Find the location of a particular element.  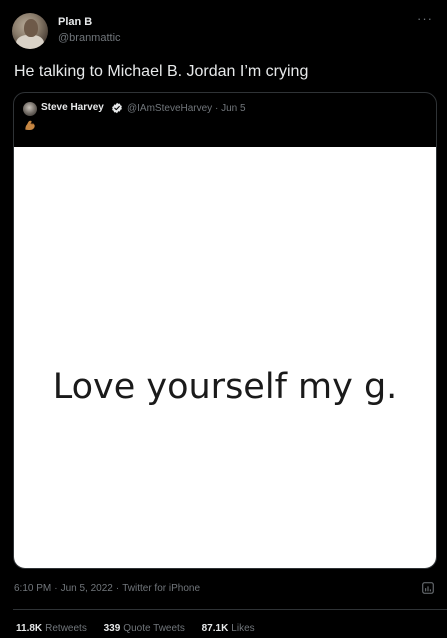

author-handle: @branmattic is located at coordinates (89, 38).